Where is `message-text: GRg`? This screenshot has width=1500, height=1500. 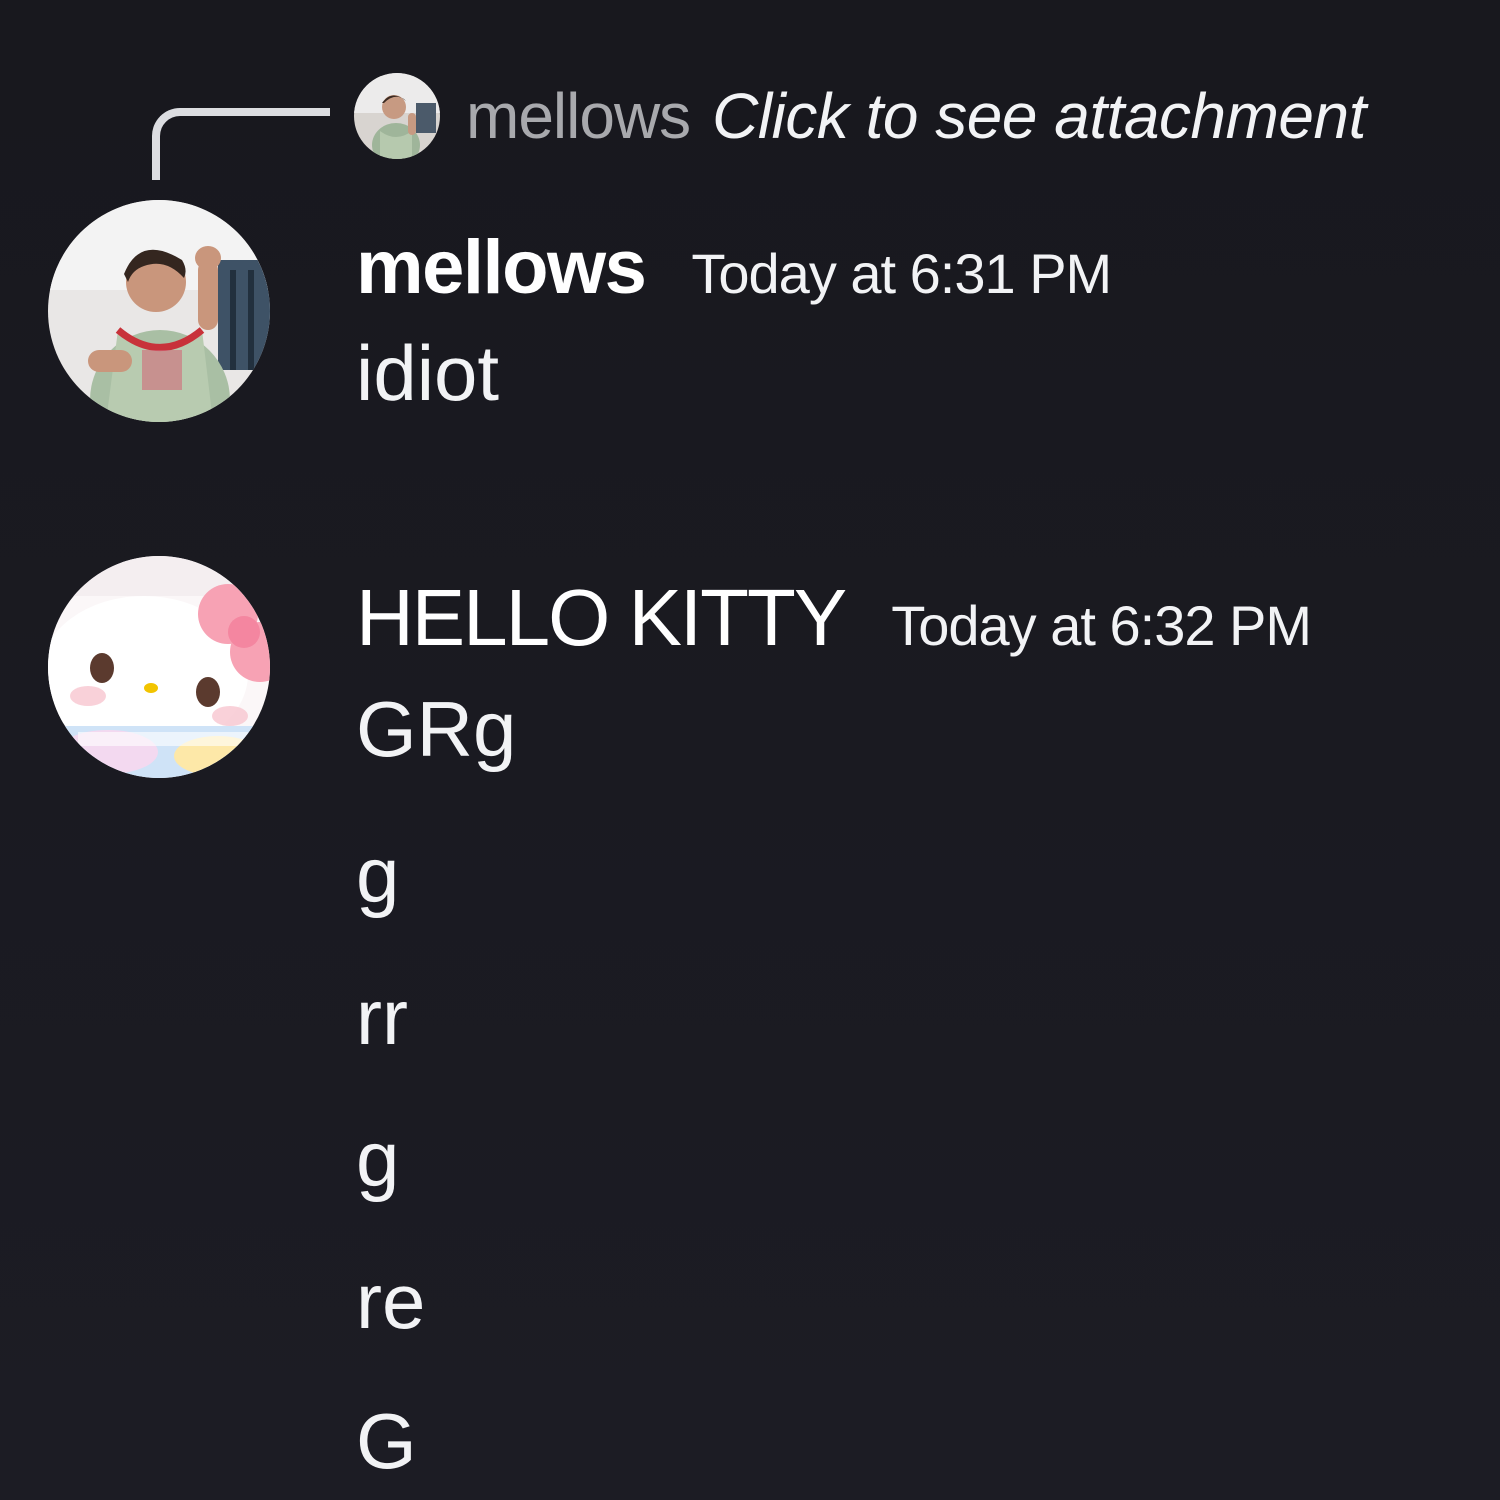
message-text: GRg is located at coordinates (436, 729).